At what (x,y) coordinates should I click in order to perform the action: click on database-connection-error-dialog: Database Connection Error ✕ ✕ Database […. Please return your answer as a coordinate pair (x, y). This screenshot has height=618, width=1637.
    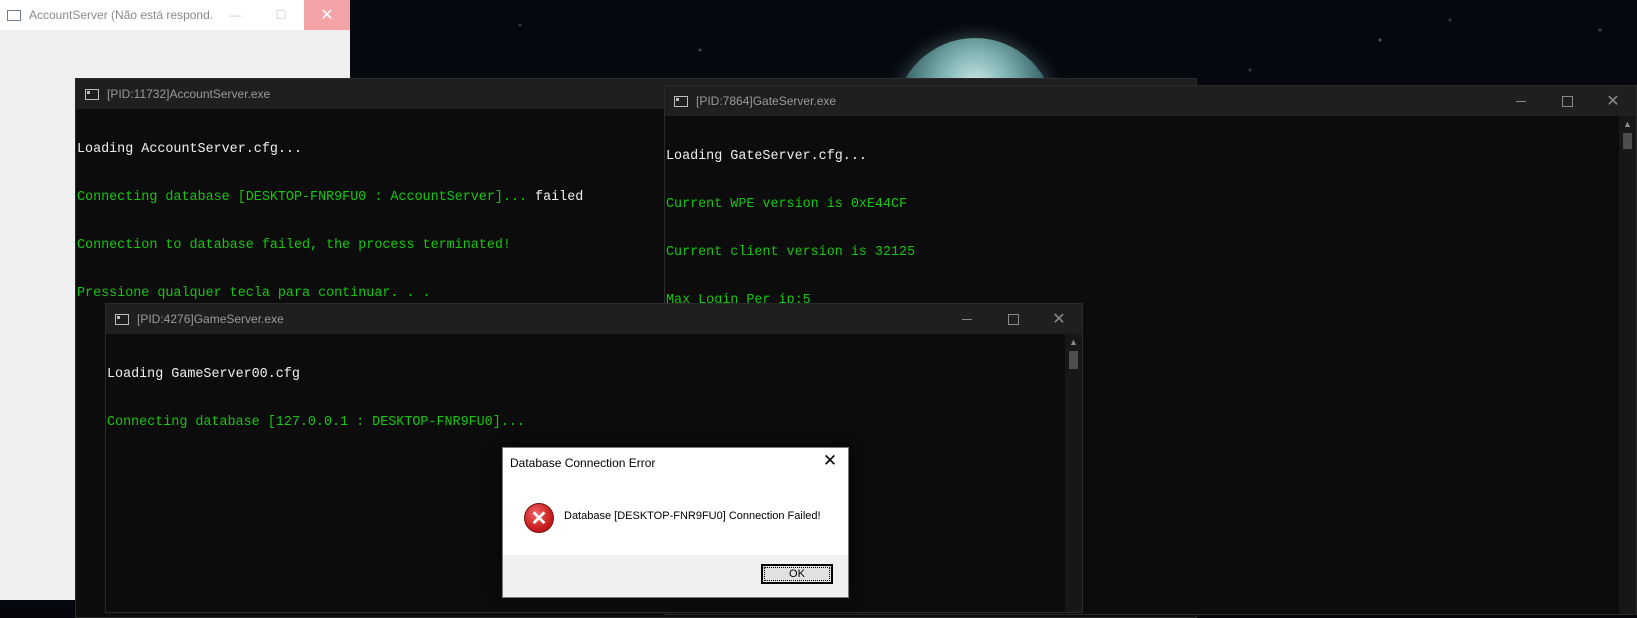
    Looking at the image, I should click on (675, 522).